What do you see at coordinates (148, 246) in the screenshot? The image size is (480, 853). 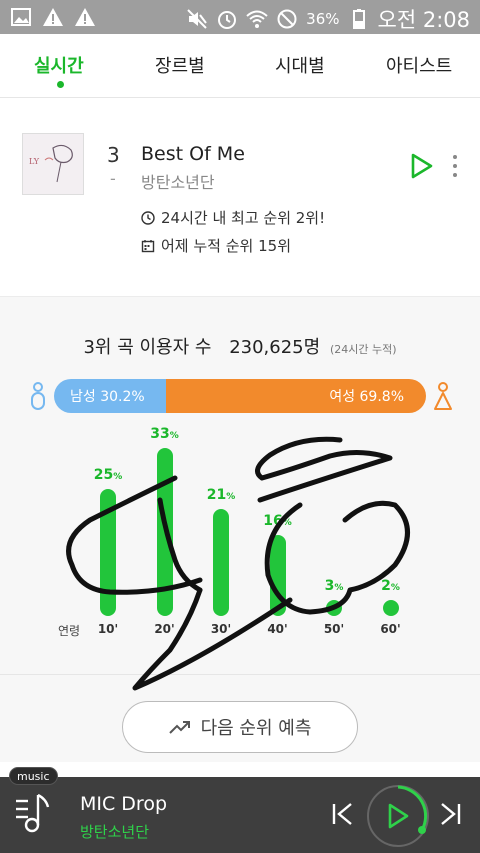 I see `calendar-icon` at bounding box center [148, 246].